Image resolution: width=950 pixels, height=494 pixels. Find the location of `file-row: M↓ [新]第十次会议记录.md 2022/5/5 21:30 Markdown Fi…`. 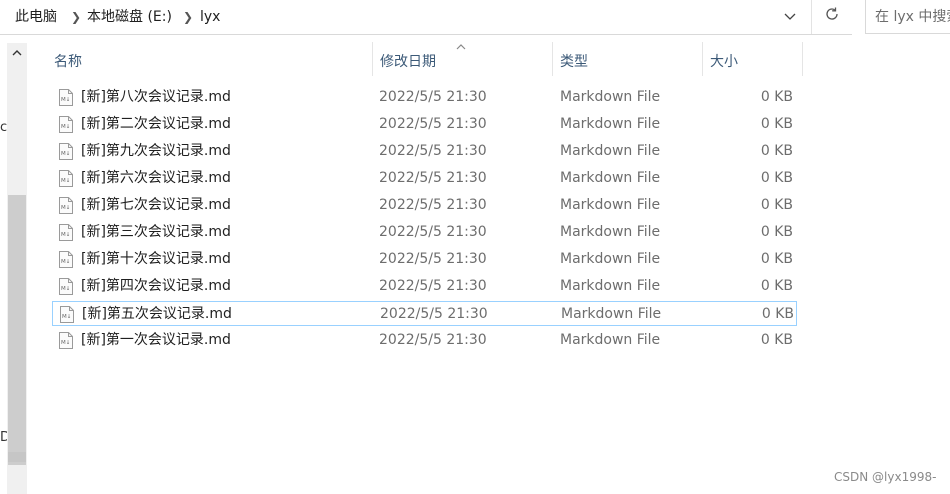

file-row: M↓ [新]第十次会议记录.md 2022/5/5 21:30 Markdown Fi… is located at coordinates (424, 259).